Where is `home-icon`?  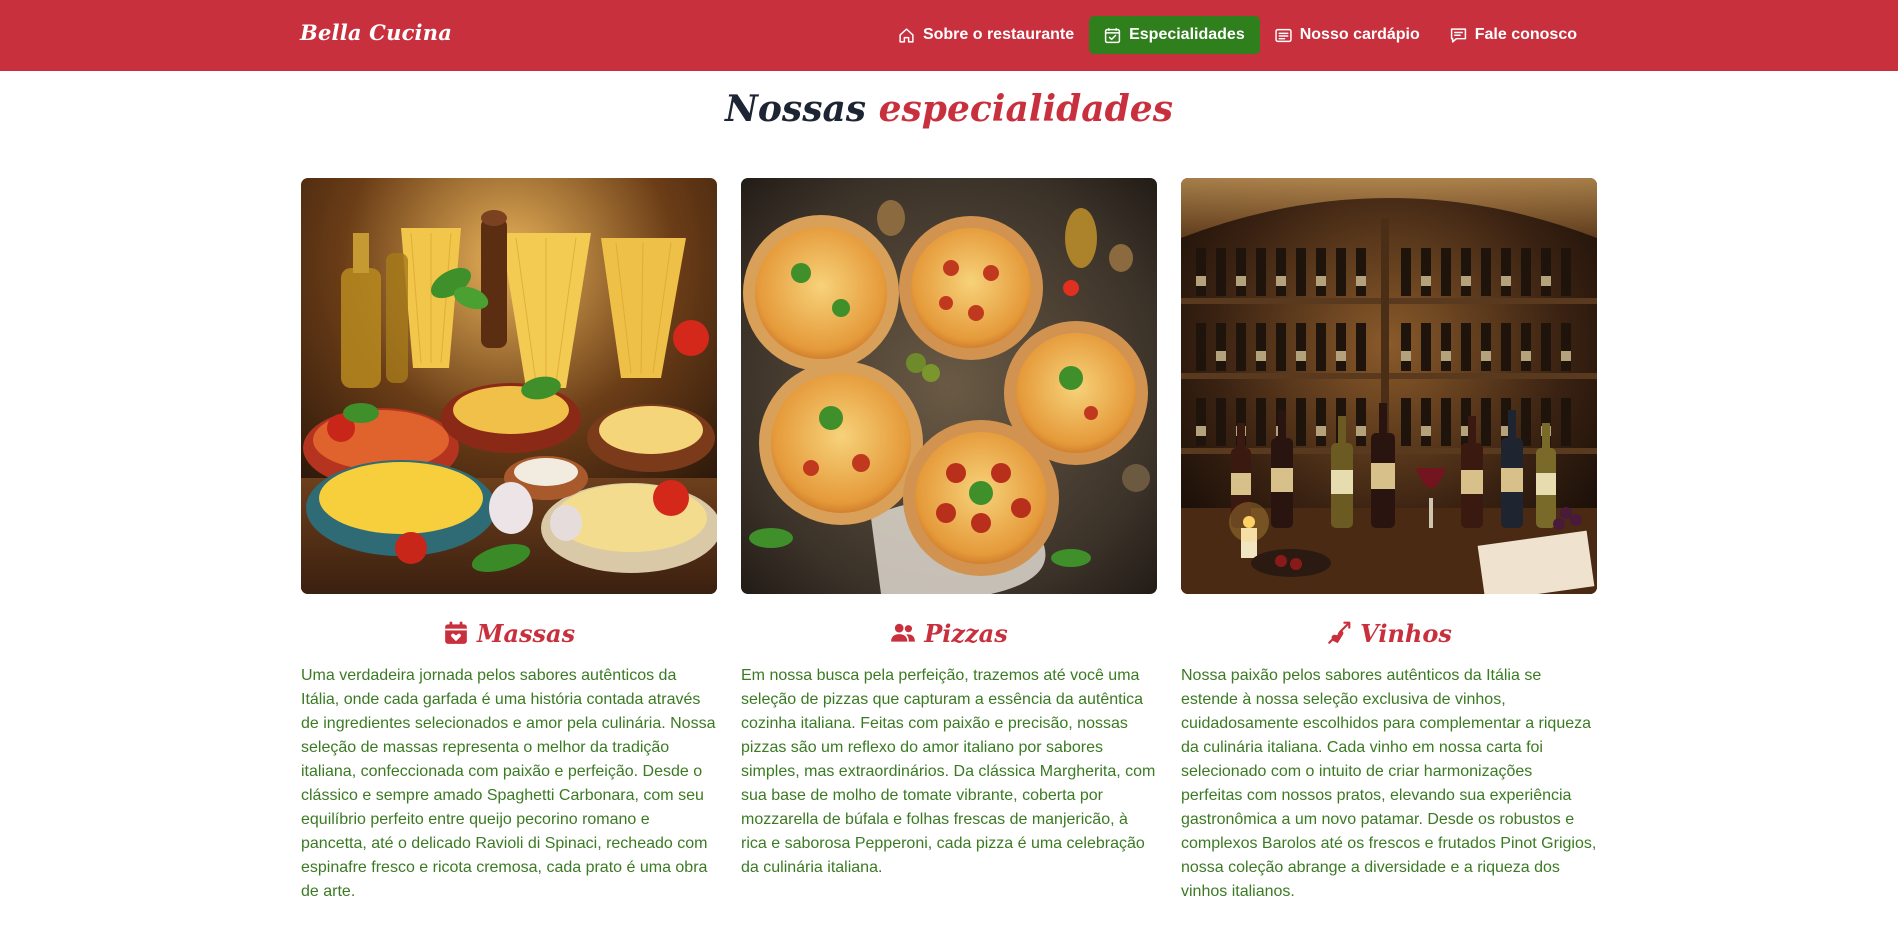
home-icon is located at coordinates (906, 35).